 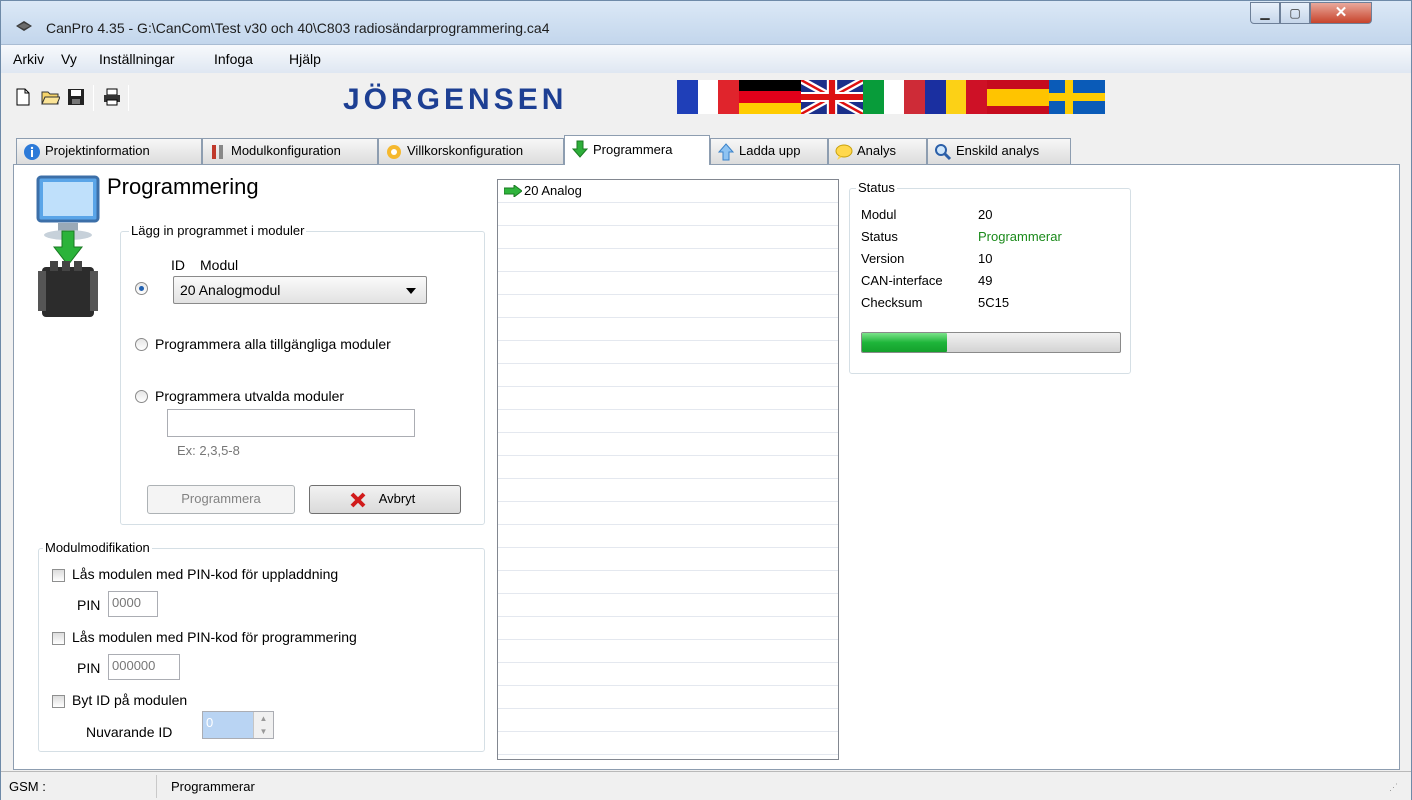 I want to click on tab-programmera: Programmera, so click(x=637, y=150).